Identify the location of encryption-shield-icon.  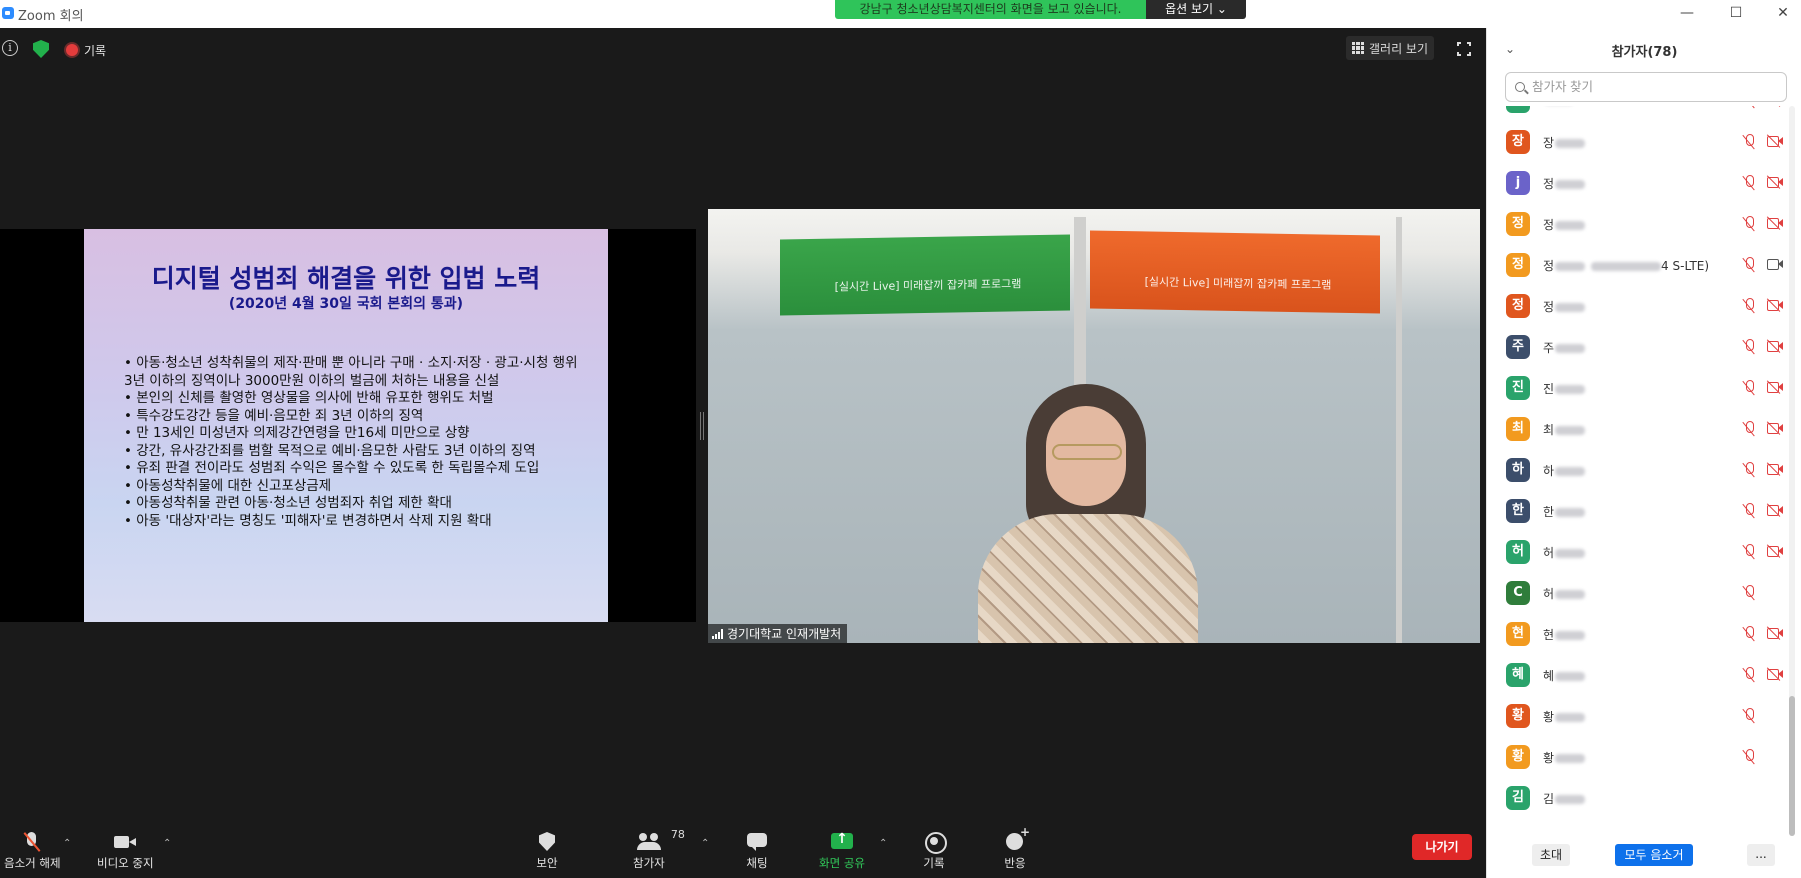
(41, 49).